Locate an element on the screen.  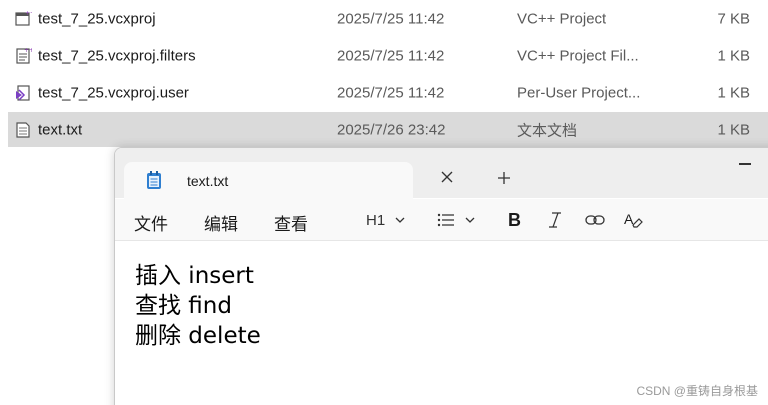
heading-dropdown: H1 is located at coordinates (386, 220).